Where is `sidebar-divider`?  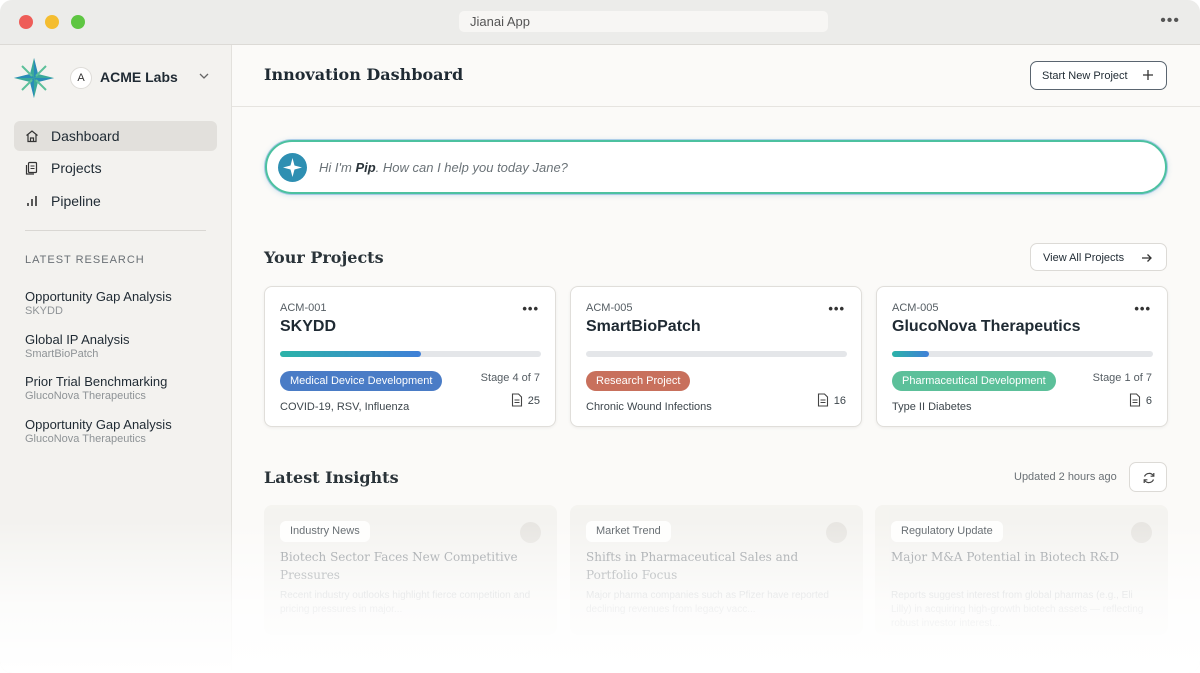
sidebar-divider is located at coordinates (115, 230).